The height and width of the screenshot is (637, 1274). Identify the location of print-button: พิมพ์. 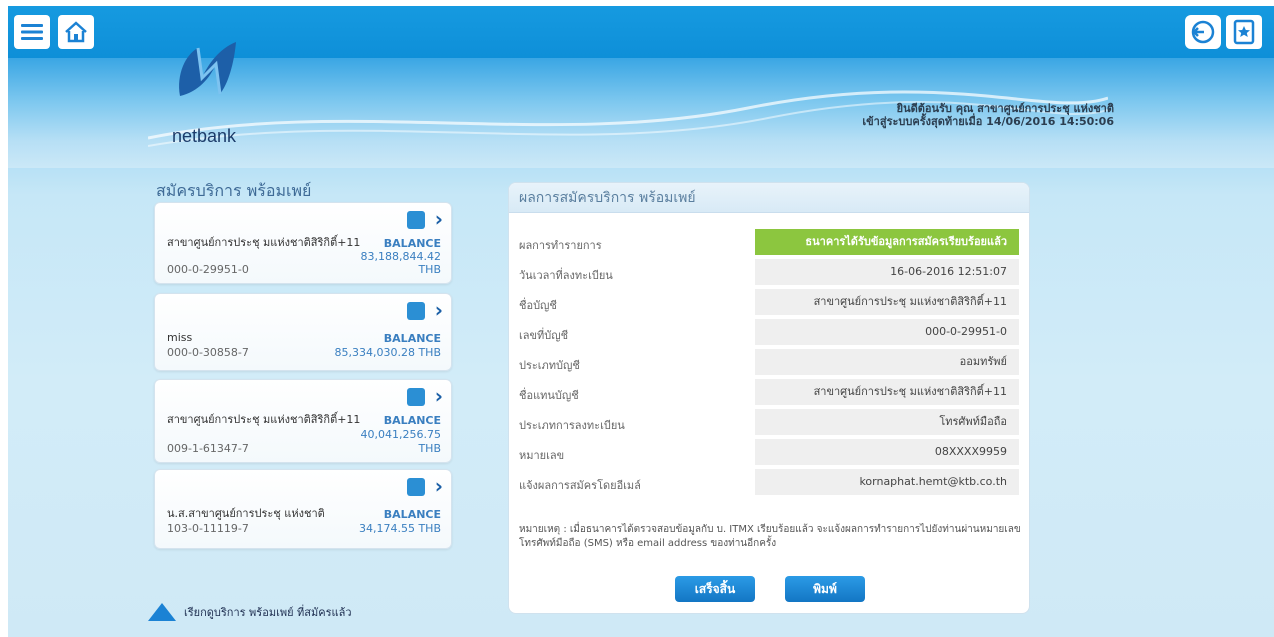
(825, 589).